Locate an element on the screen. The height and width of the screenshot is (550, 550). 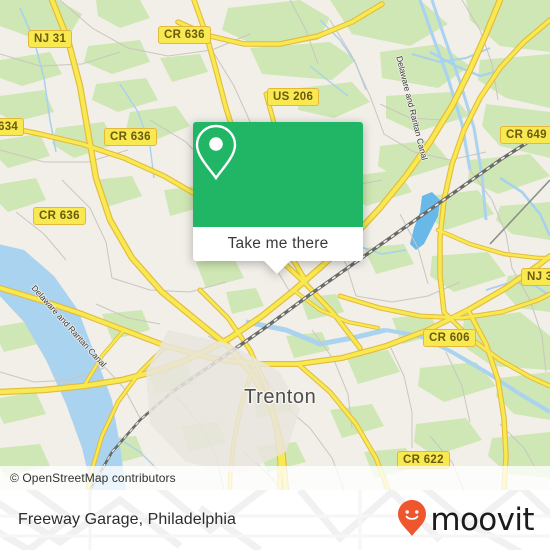
moovit-pin-smile-icon is located at coordinates (412, 520).